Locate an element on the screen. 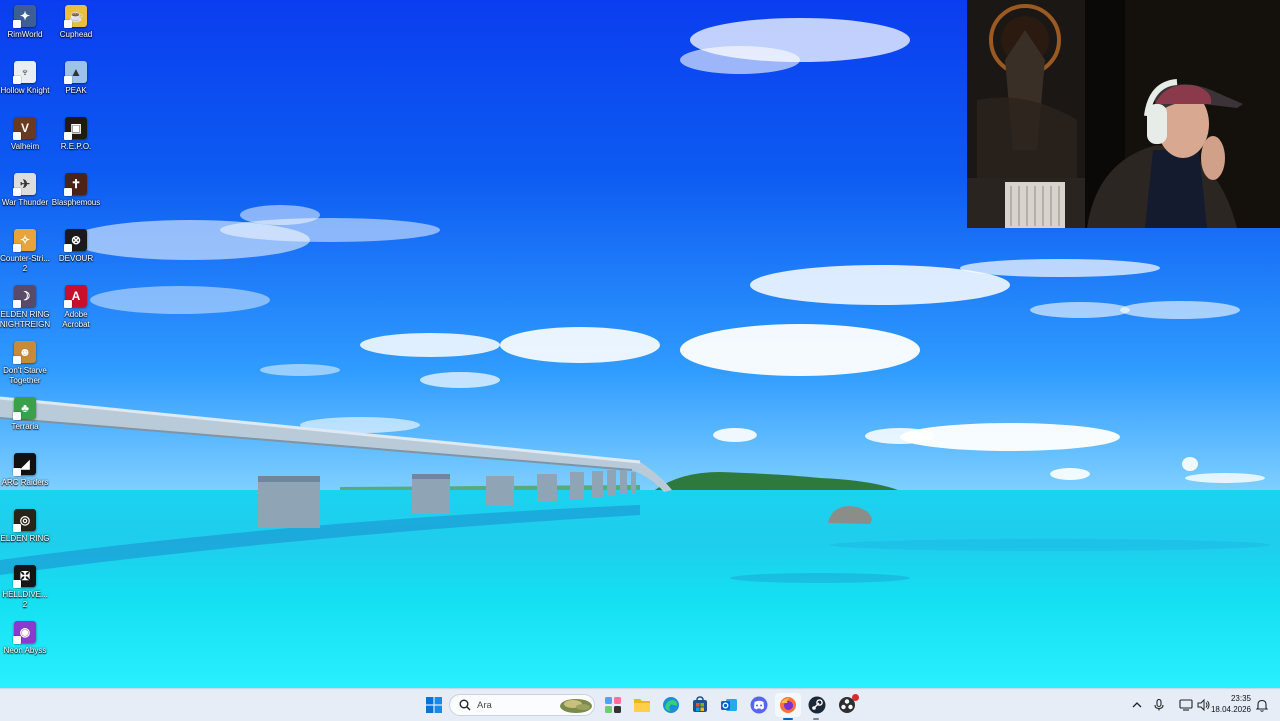 This screenshot has width=1280, height=721. taskbar-search: Ara is located at coordinates (522, 705).